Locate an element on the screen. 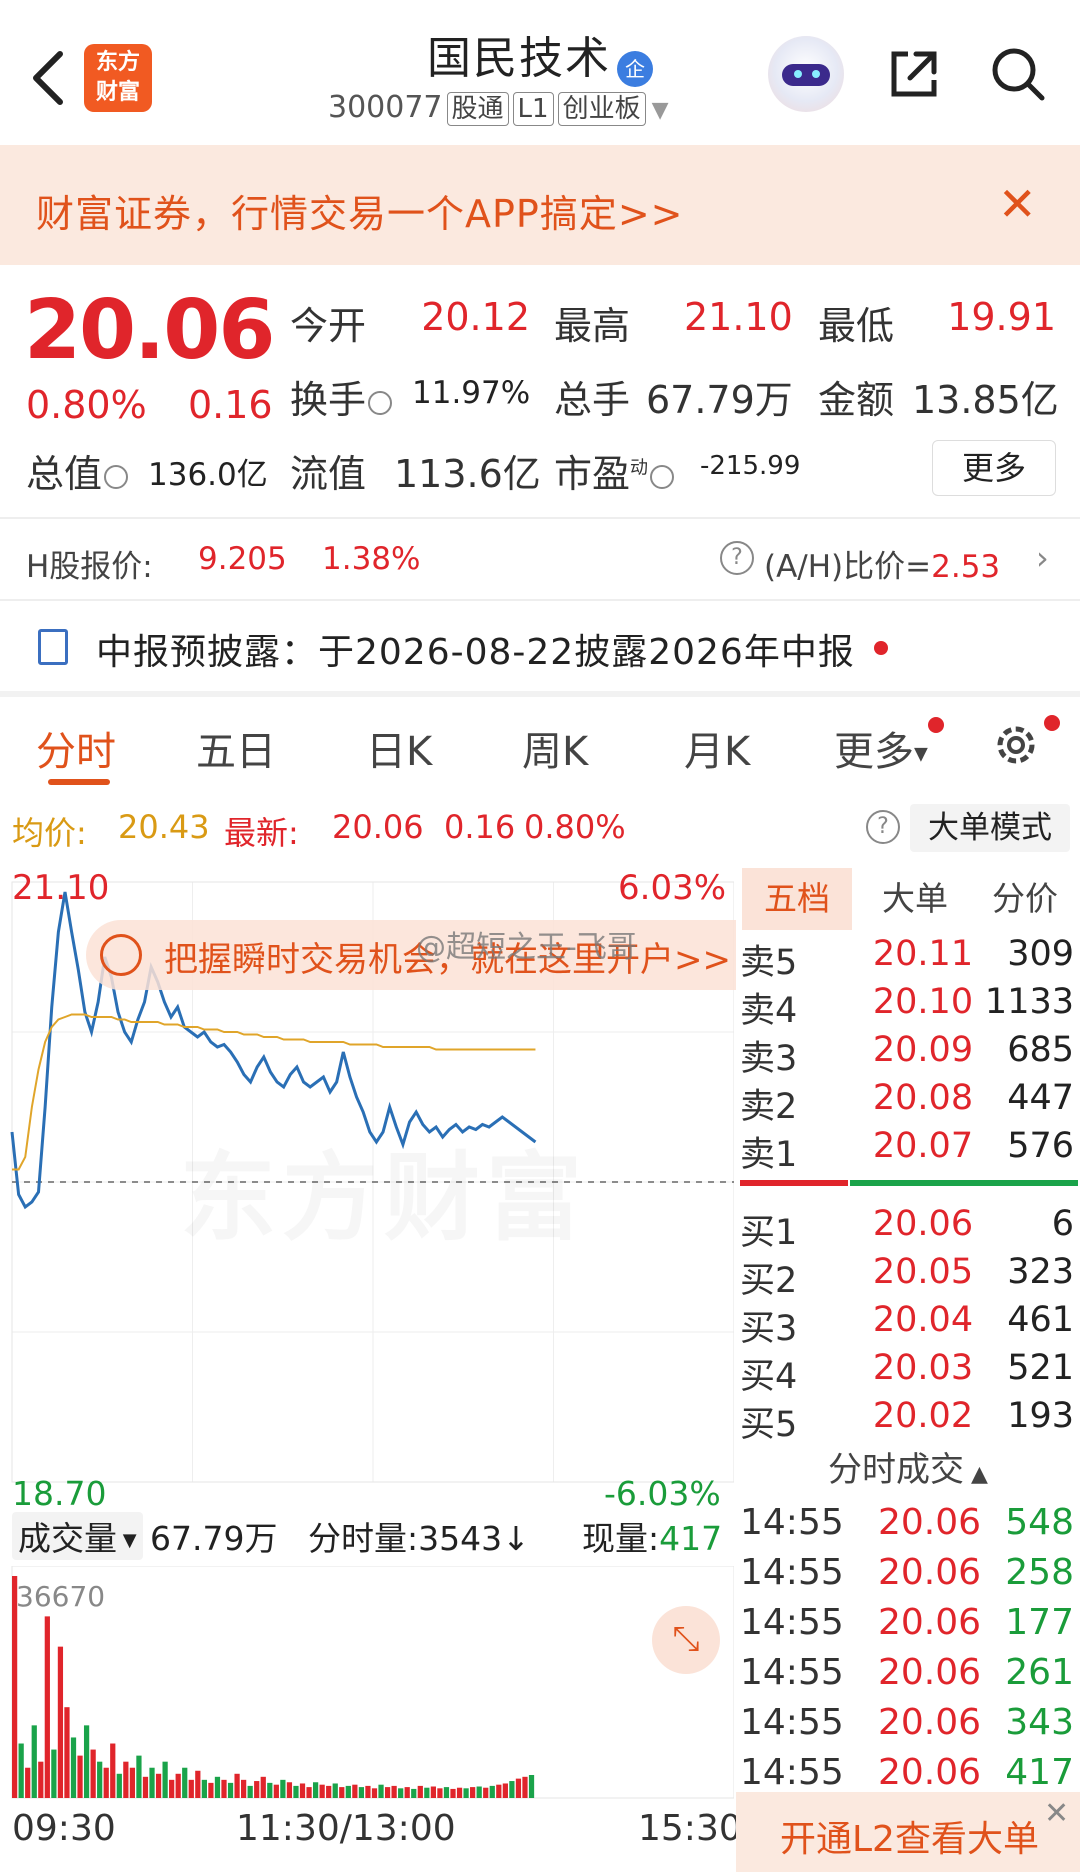 This screenshot has height=1874, width=1080. share-icon is located at coordinates (914, 74).